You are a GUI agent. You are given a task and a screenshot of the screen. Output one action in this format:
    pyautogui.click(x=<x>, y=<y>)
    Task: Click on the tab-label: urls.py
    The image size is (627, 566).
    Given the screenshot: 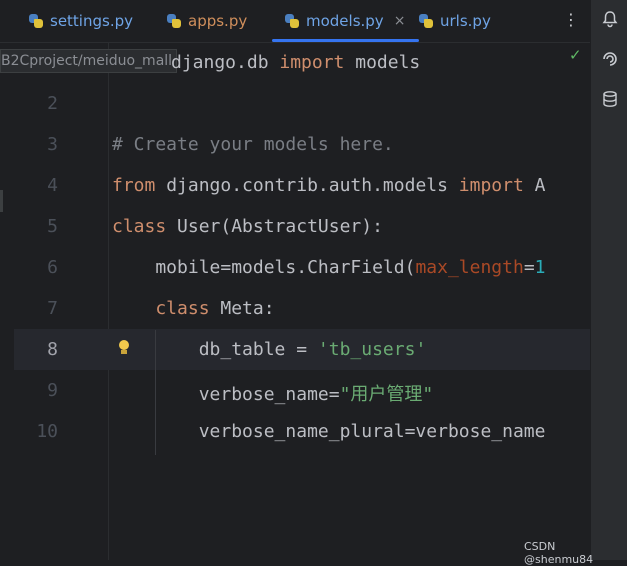 What is the action you would take?
    pyautogui.click(x=465, y=21)
    